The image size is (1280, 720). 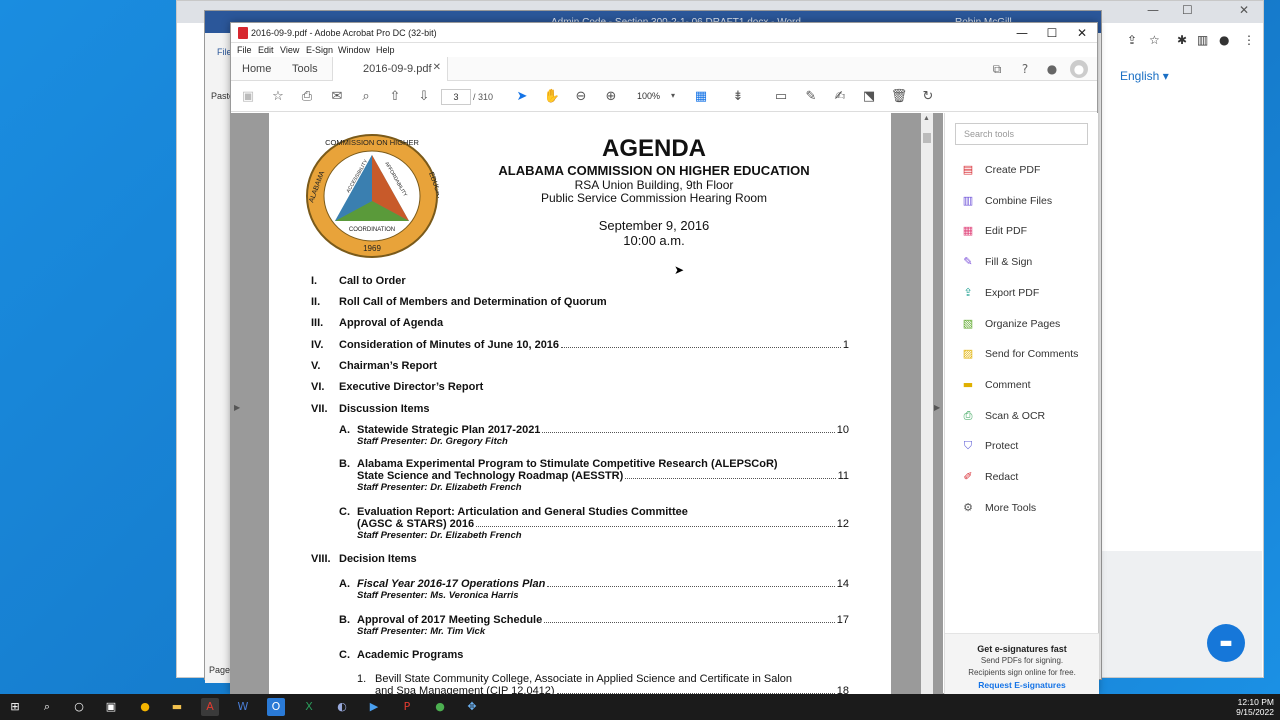 I want to click on teams-taskbar-icon: ◐, so click(x=342, y=707).